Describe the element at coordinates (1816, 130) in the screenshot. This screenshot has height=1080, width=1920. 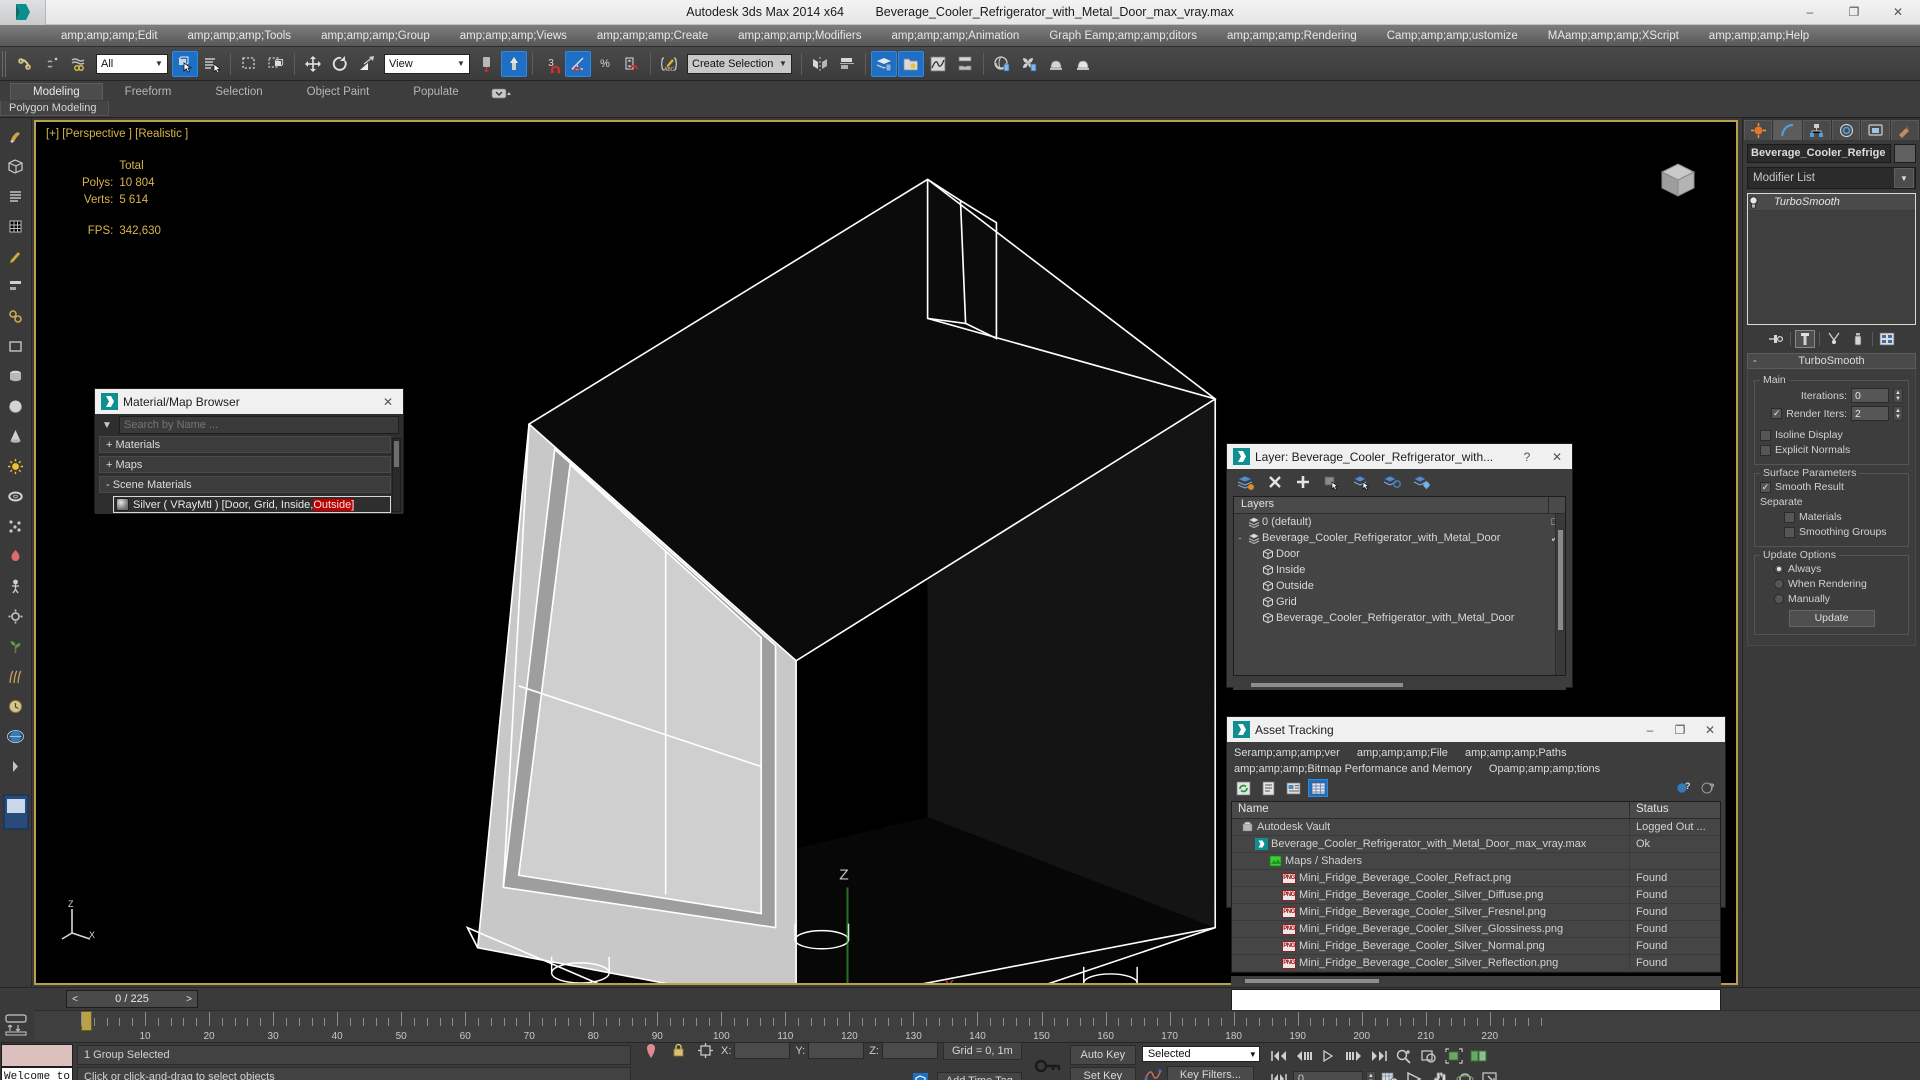
I see `tab-hierarchy` at that location.